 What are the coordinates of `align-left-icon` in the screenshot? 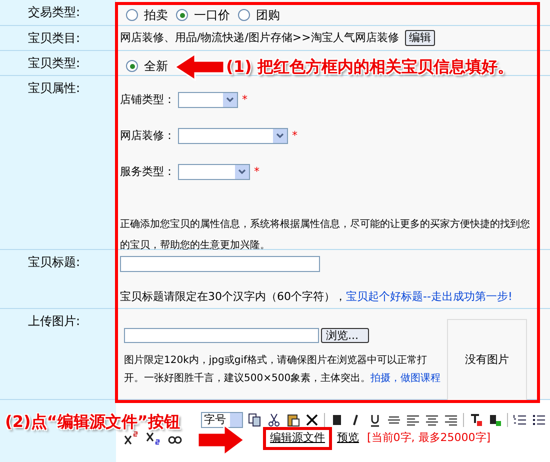 It's located at (413, 420).